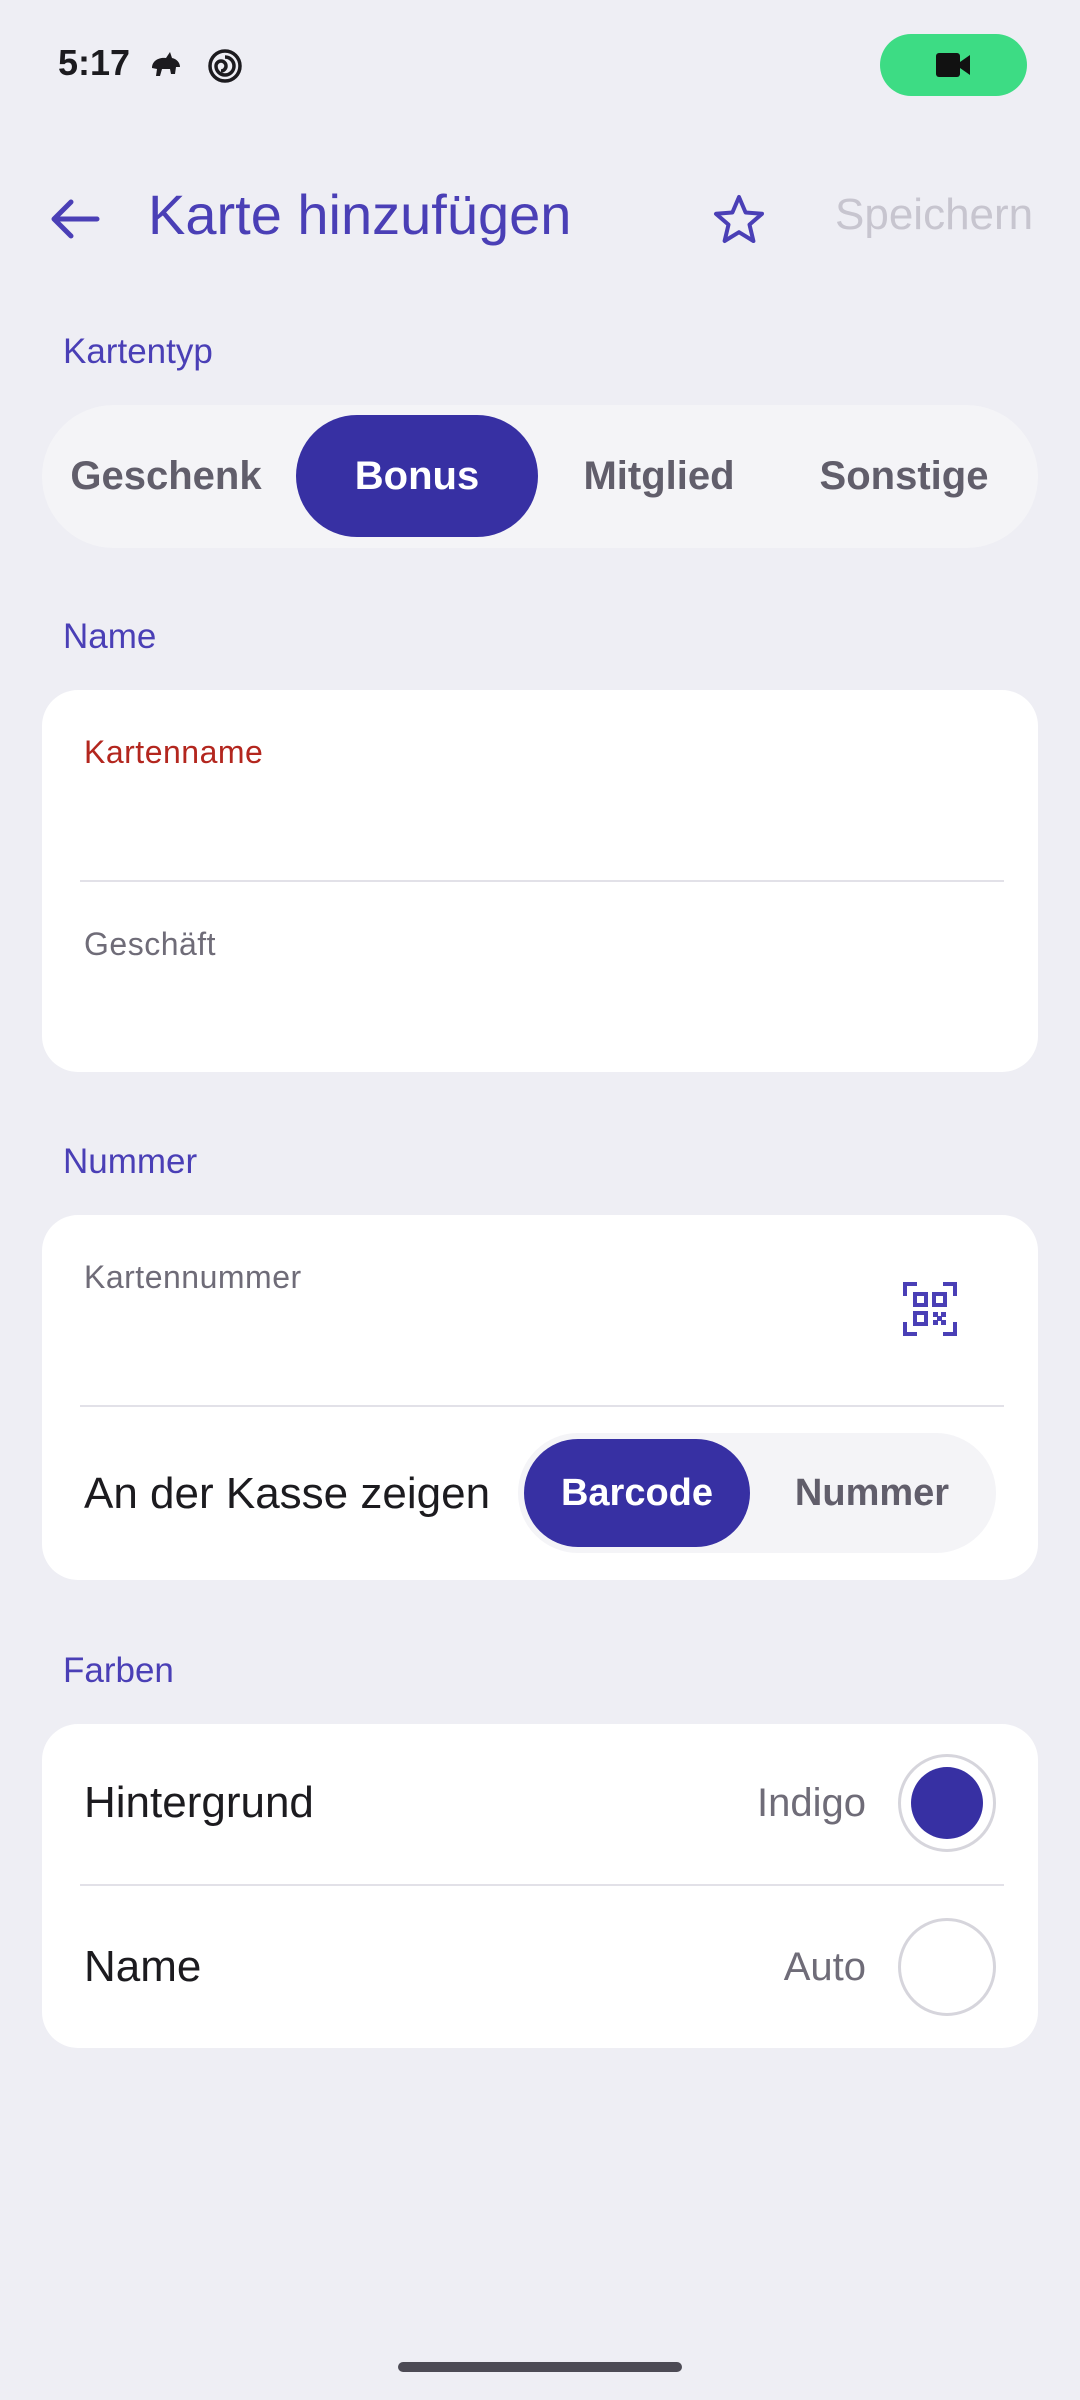 The width and height of the screenshot is (1080, 2400). I want to click on store-label: Geschäft, so click(150, 944).